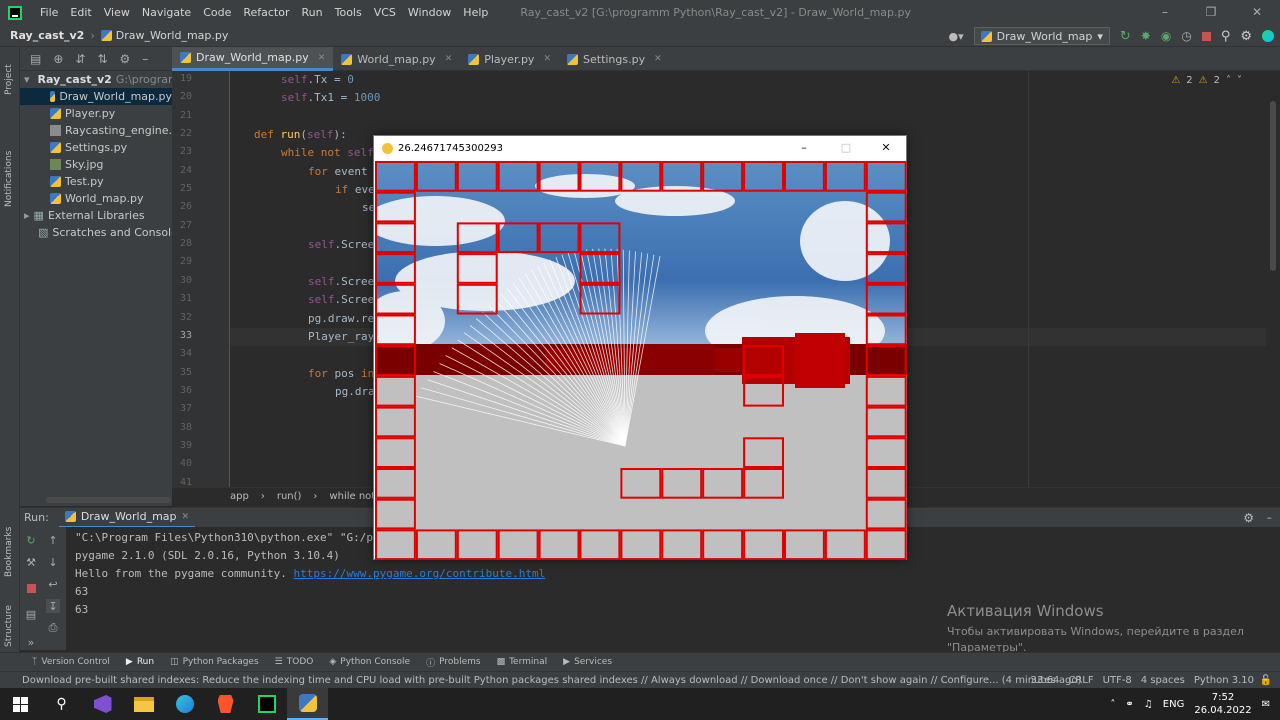 The width and height of the screenshot is (1280, 720). Describe the element at coordinates (42, 35) in the screenshot. I see `nav-project: Ray_cast_v2` at that location.